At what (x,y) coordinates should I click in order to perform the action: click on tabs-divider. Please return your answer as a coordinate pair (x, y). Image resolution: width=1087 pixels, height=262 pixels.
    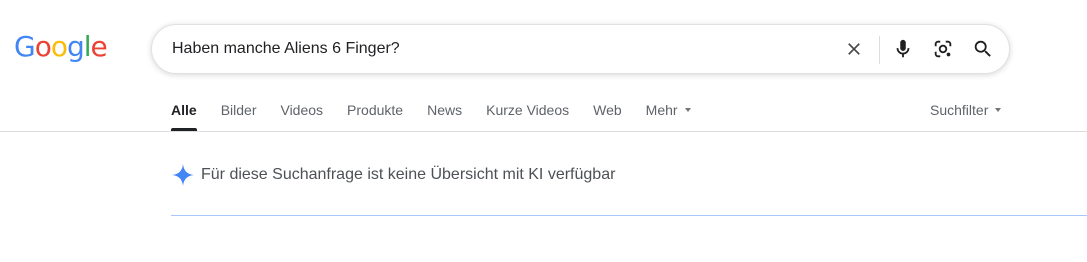
    Looking at the image, I should click on (543, 131).